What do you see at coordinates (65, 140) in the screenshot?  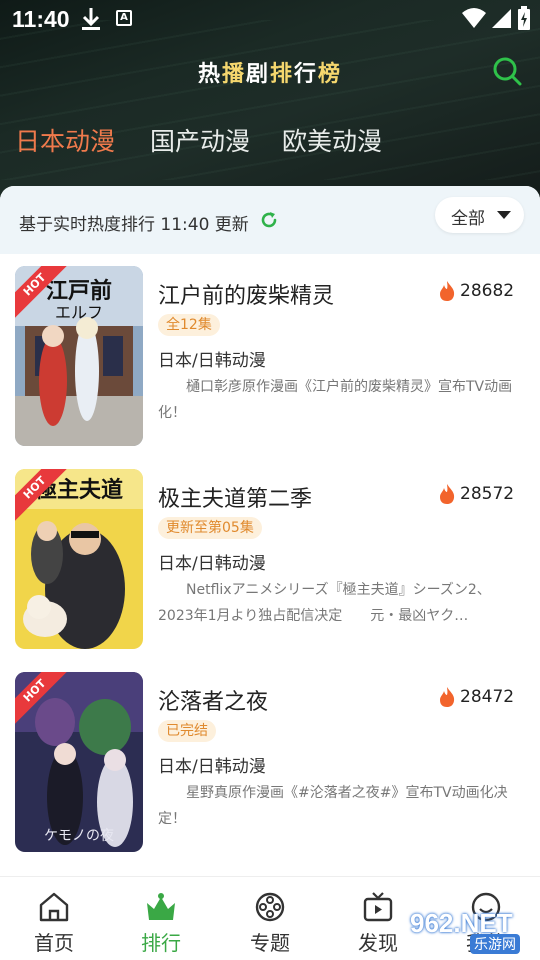 I see `tab-japanese-anime: 日本动漫` at bounding box center [65, 140].